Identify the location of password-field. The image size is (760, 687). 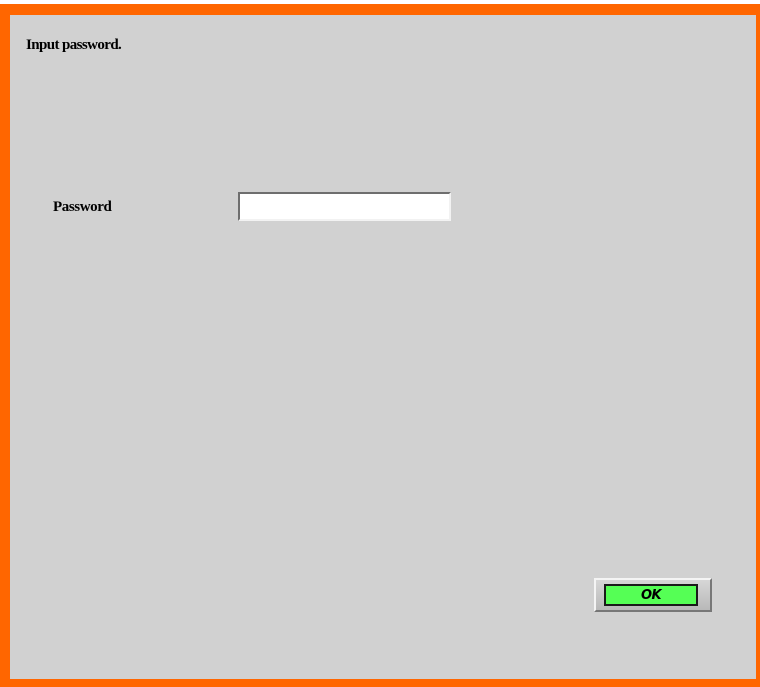
(344, 206).